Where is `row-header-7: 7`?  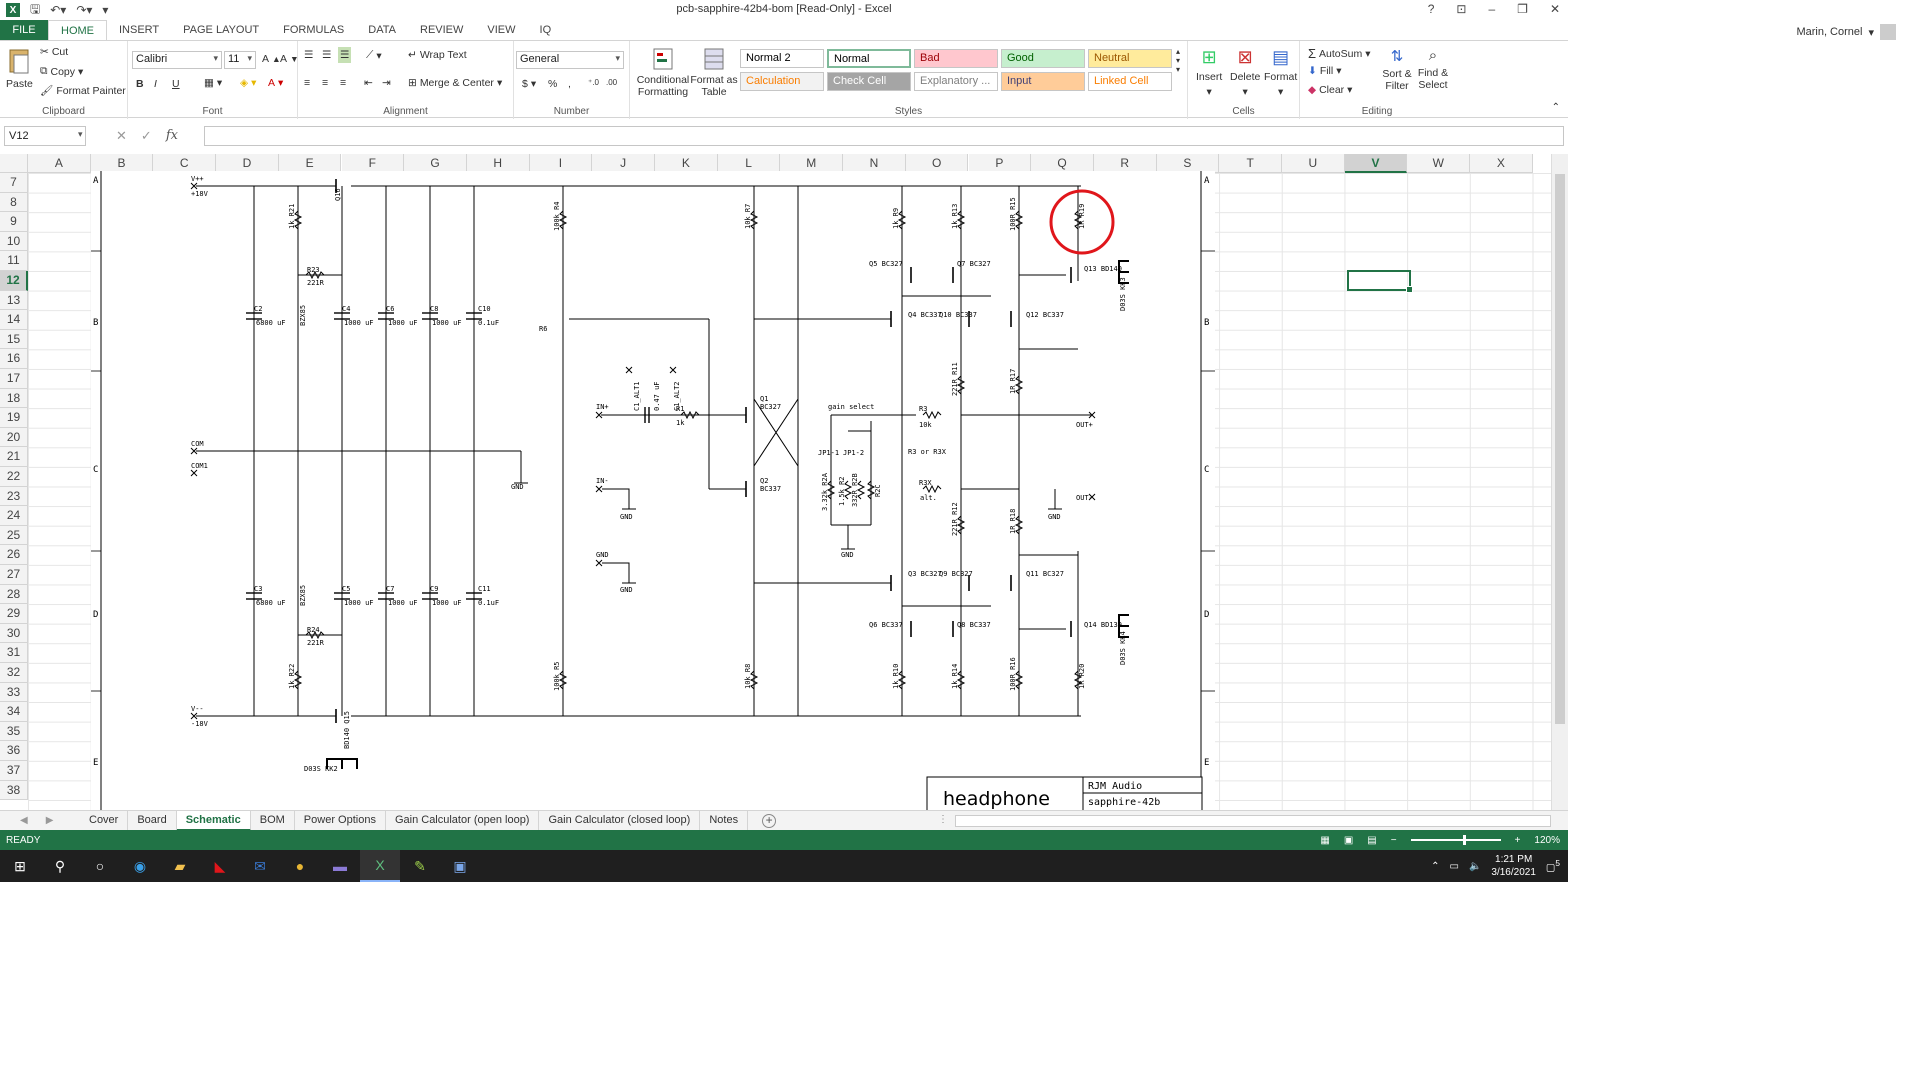
row-header-7: 7 is located at coordinates (14, 183).